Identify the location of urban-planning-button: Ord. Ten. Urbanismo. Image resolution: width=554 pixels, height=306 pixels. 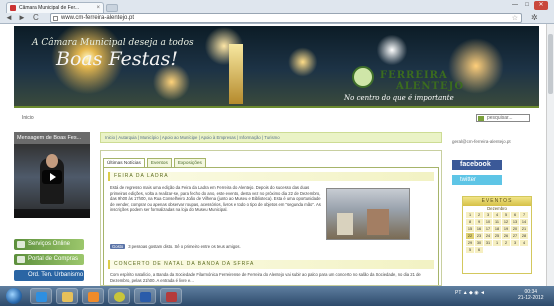
(49, 275).